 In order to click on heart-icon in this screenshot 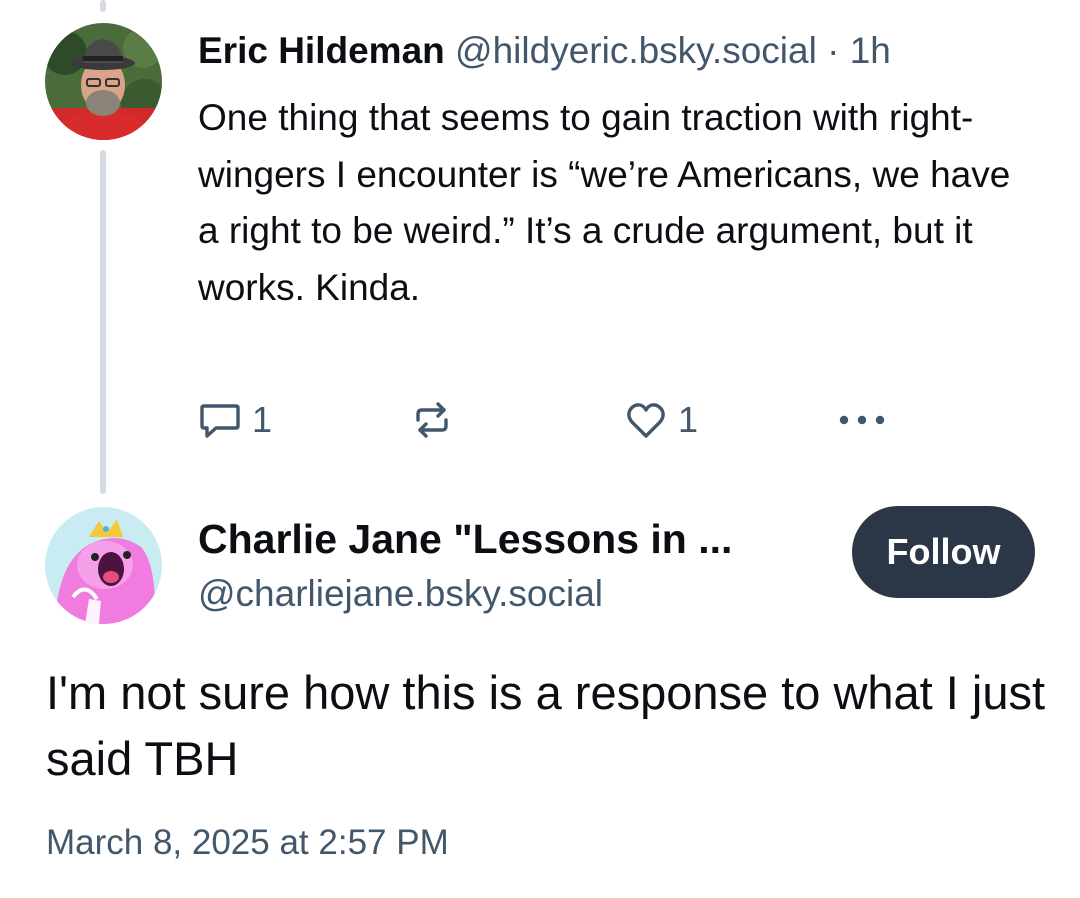, I will do `click(646, 420)`.